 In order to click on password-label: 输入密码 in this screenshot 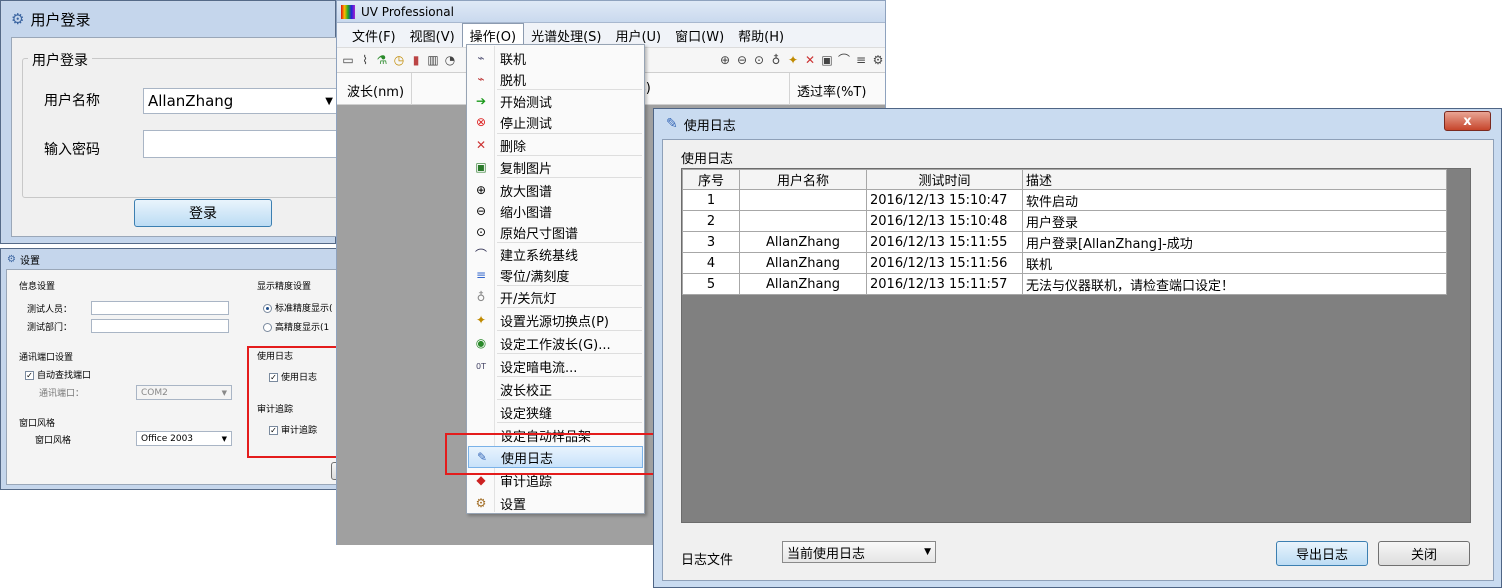, I will do `click(72, 150)`.